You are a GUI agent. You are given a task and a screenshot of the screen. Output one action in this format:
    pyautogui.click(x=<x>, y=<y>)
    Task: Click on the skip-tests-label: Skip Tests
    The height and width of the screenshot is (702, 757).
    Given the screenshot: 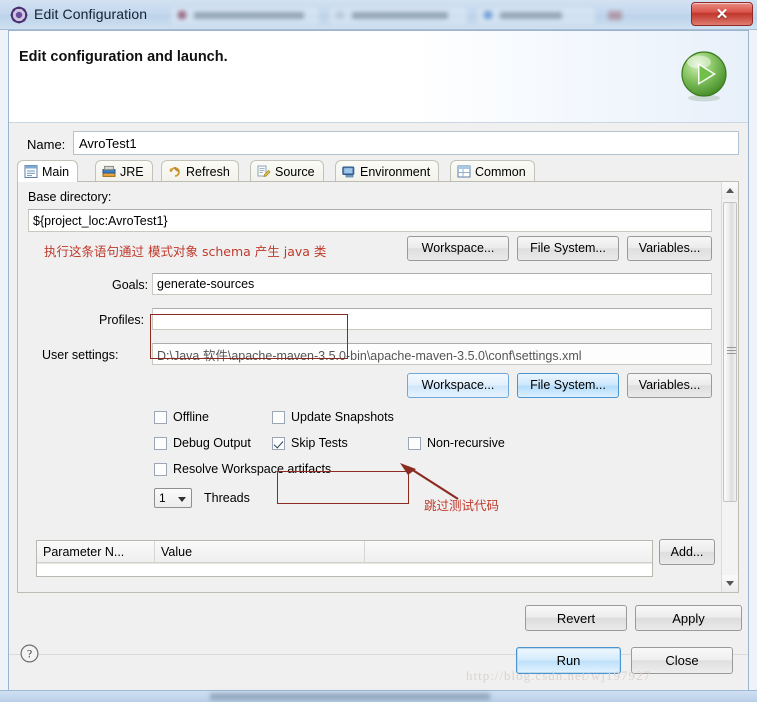 What is the action you would take?
    pyautogui.click(x=319, y=443)
    